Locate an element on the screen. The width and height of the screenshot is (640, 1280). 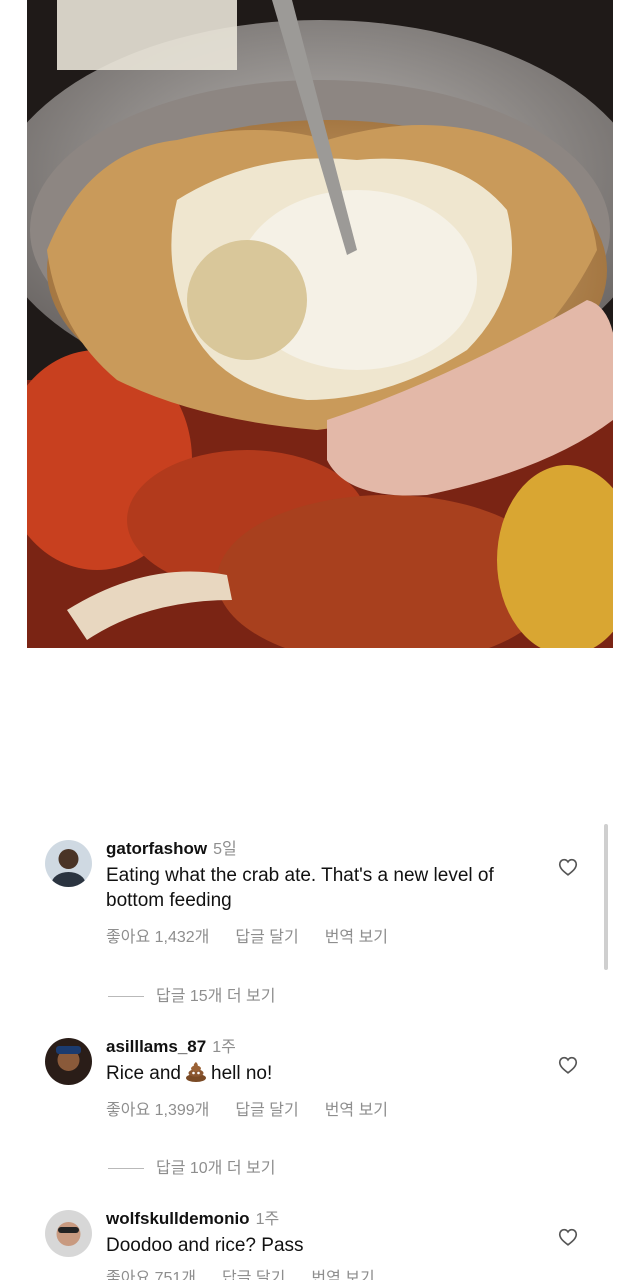
comment-text-end: hell no! is located at coordinates (242, 1073).